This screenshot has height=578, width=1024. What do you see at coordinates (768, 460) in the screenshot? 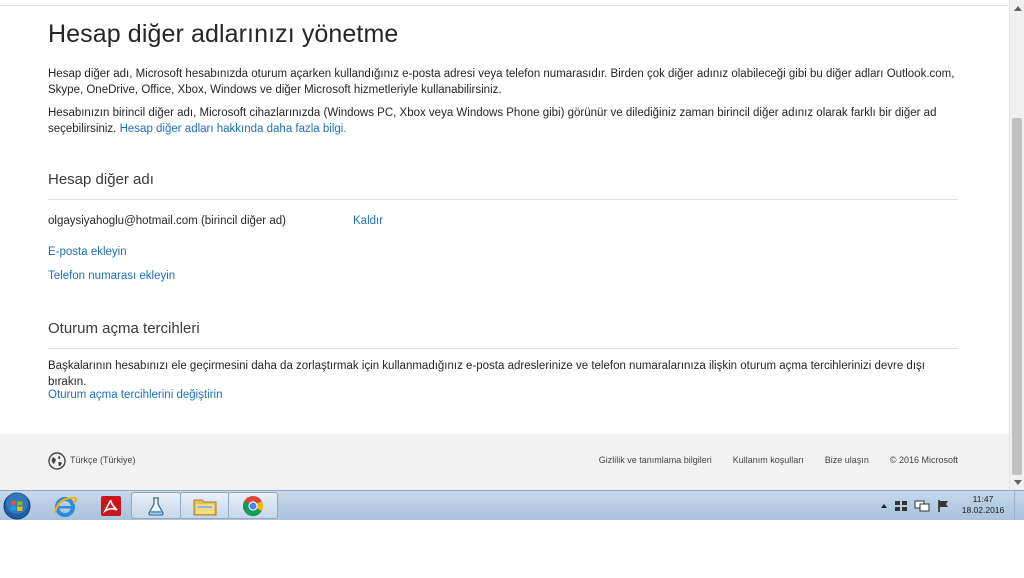
I see `terms-link: Kullanım koşulları` at bounding box center [768, 460].